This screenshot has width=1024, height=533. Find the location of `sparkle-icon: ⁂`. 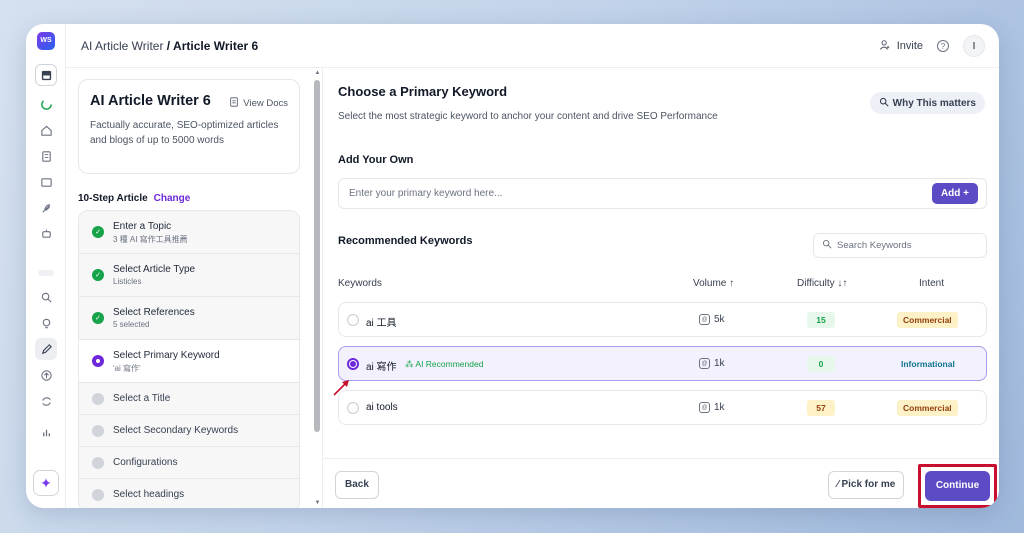

sparkle-icon: ⁂ is located at coordinates (410, 364).